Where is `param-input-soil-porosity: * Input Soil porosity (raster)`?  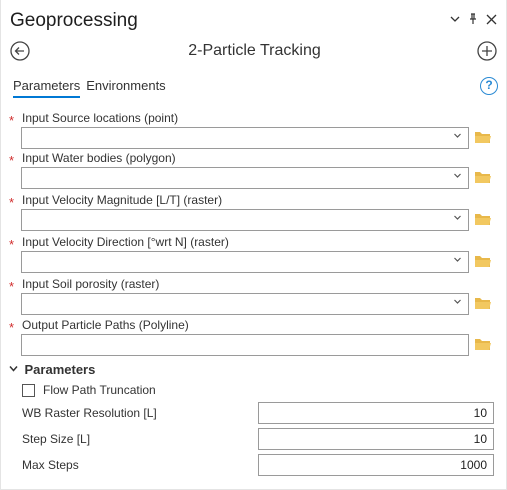 param-input-soil-porosity: * Input Soil porosity (raster) is located at coordinates (254, 298).